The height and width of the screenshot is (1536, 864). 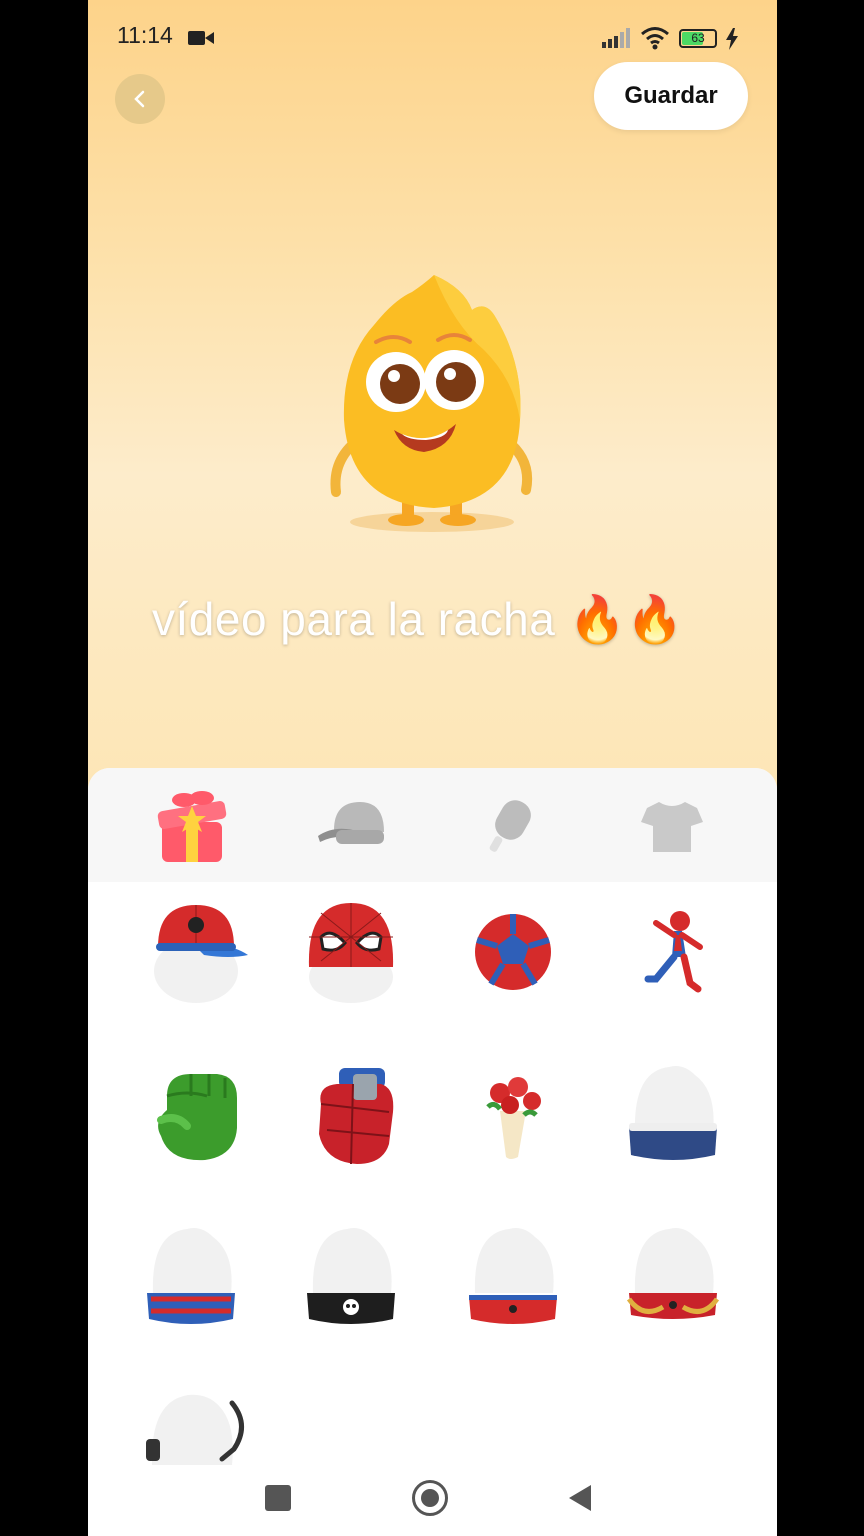 I want to click on triangle-back-icon, so click(x=580, y=1498).